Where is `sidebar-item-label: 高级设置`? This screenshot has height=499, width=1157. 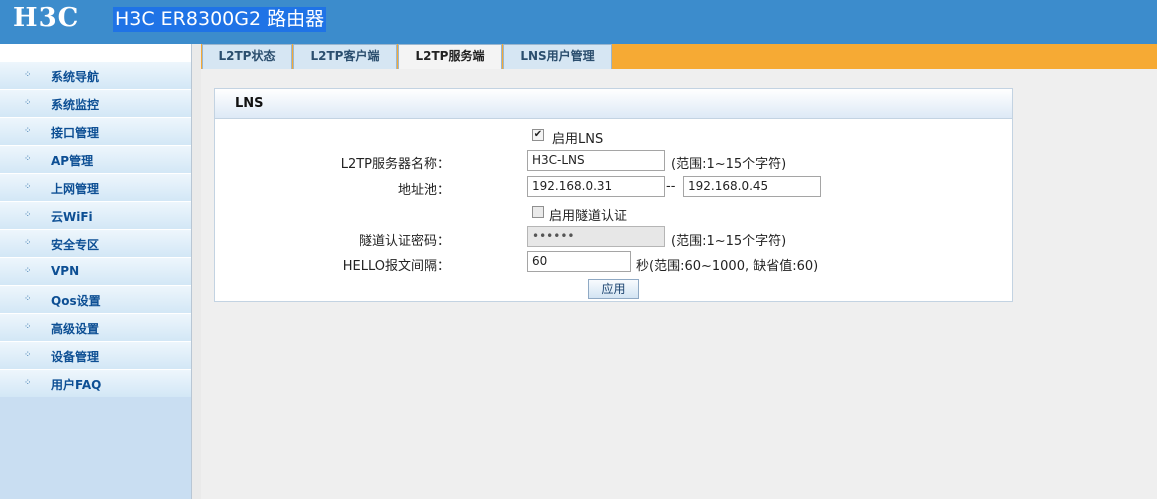
sidebar-item-label: 高级设置 is located at coordinates (75, 329).